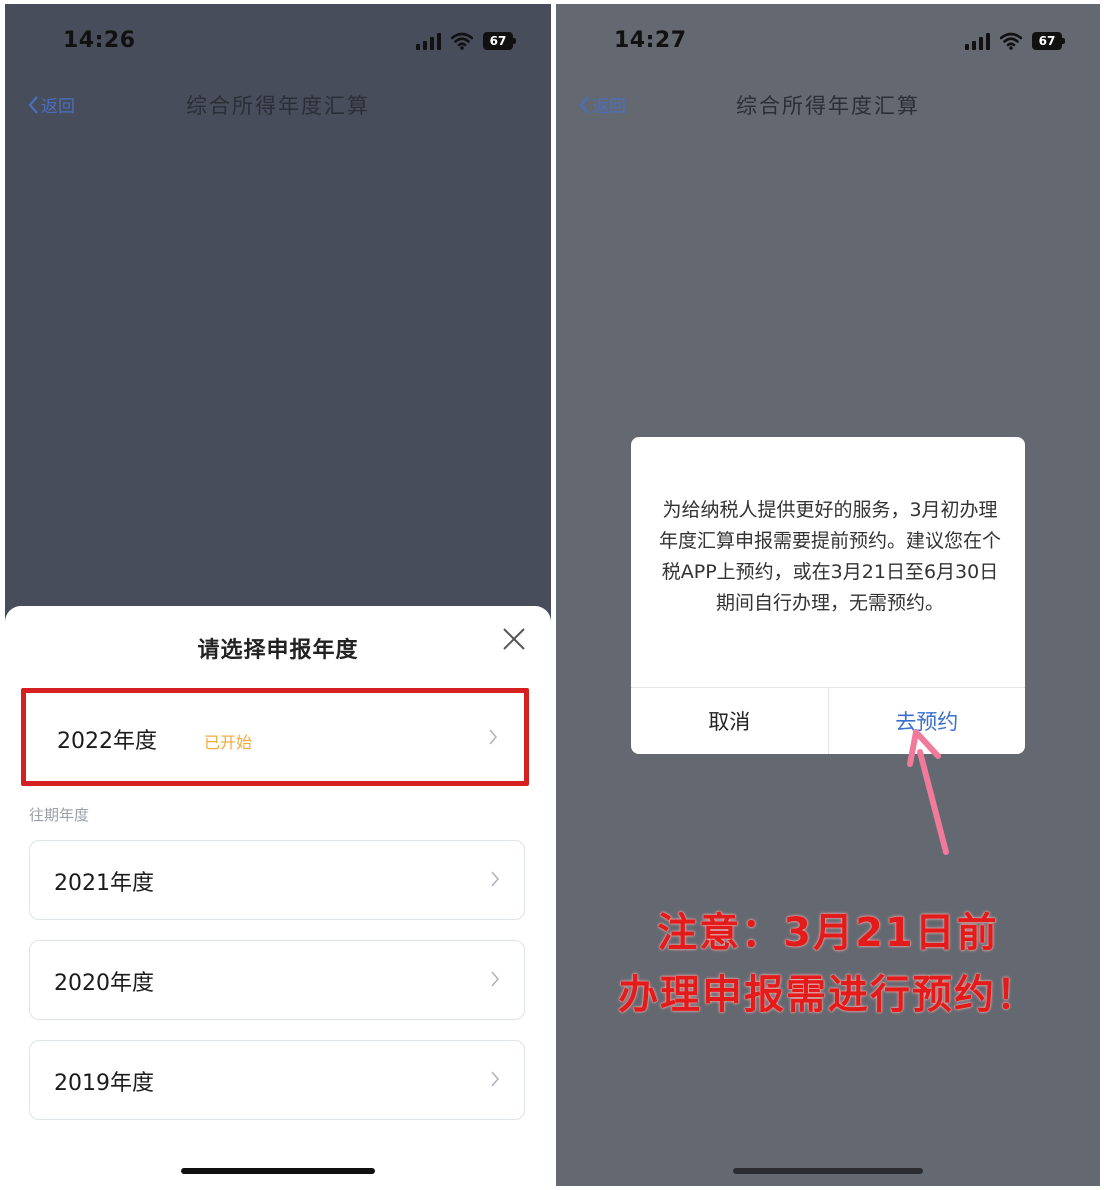  What do you see at coordinates (277, 880) in the screenshot?
I see `year-row-2021: 2021年度` at bounding box center [277, 880].